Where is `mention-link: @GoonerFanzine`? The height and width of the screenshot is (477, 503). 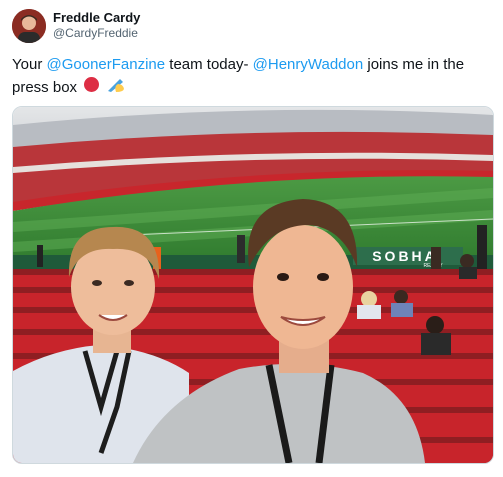 mention-link: @GoonerFanzine is located at coordinates (105, 64).